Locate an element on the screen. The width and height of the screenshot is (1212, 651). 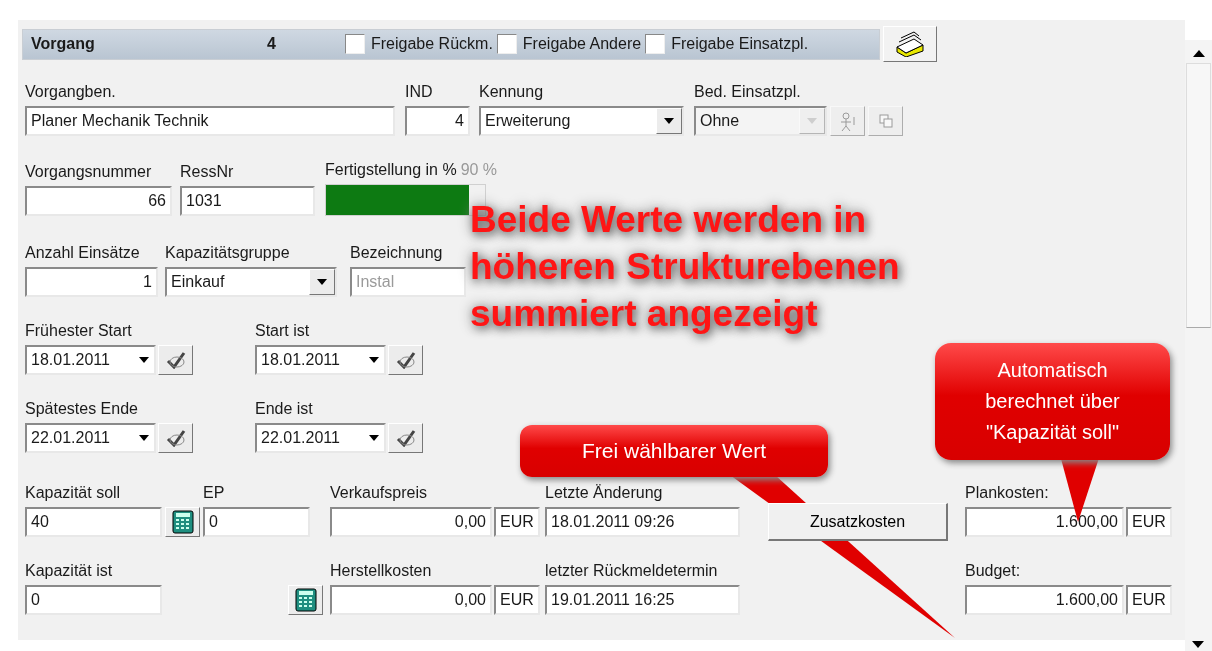
text-field: 4 is located at coordinates (437, 121).